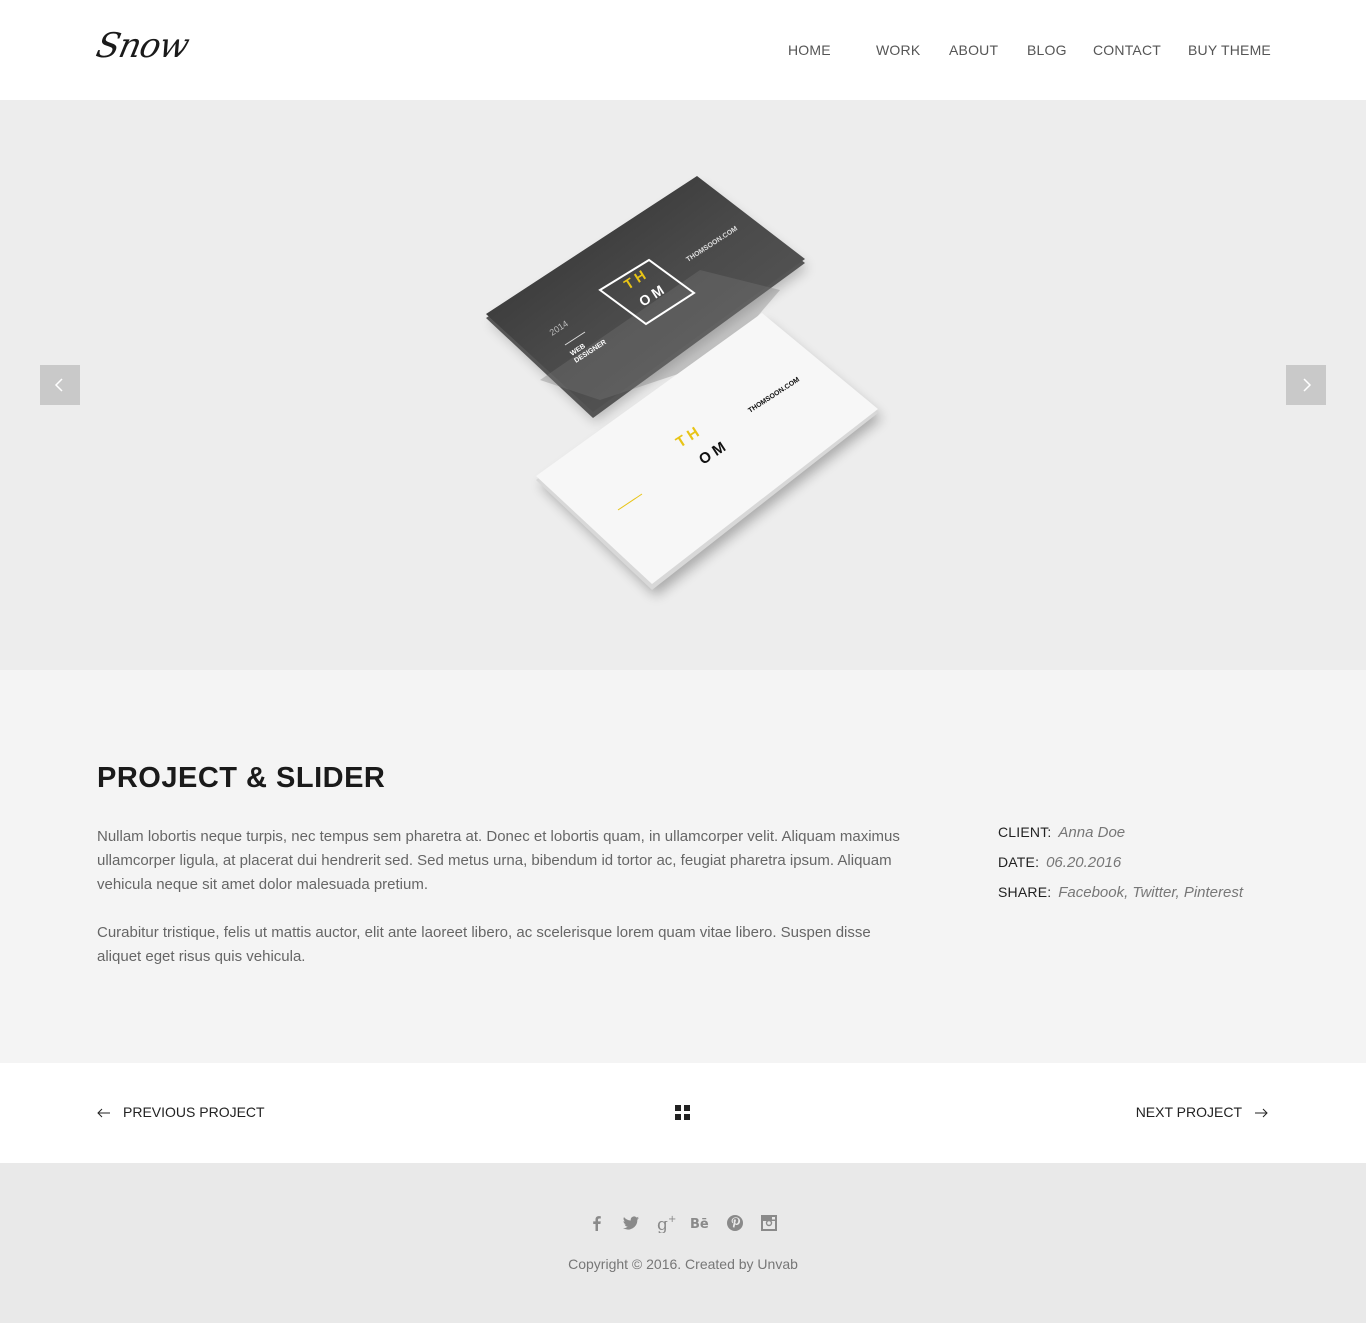 This screenshot has width=1366, height=1323. I want to click on meta-share-links: Facebook, Twitter, Pinterest, so click(1150, 892).